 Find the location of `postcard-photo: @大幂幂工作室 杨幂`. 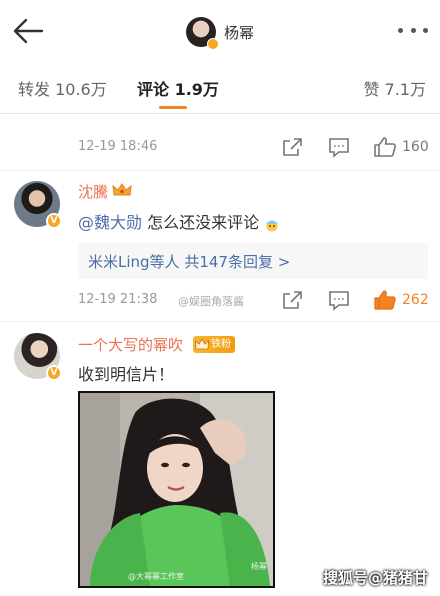

postcard-photo: @大幂幂工作室 杨幂 is located at coordinates (176, 489).